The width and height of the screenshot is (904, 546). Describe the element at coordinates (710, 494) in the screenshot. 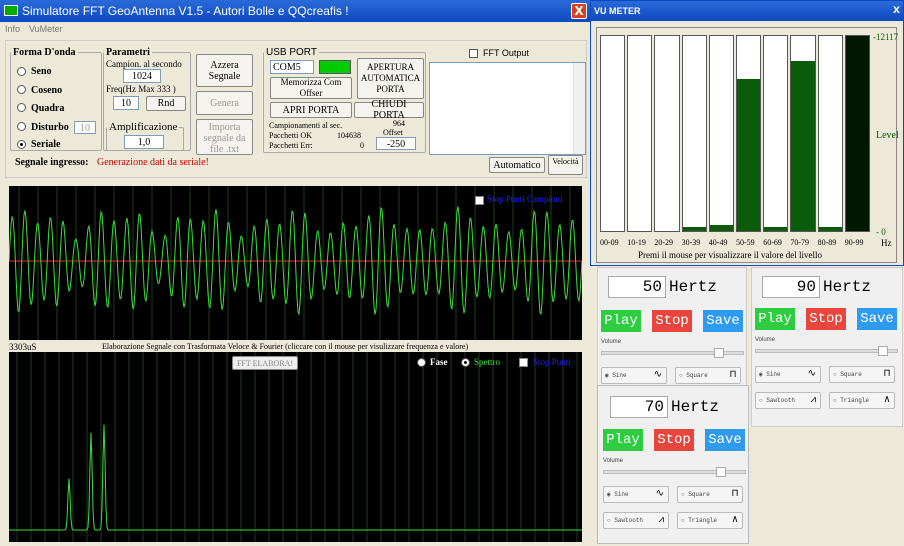

I see `wave-square-3: ○ Square ⊓` at that location.